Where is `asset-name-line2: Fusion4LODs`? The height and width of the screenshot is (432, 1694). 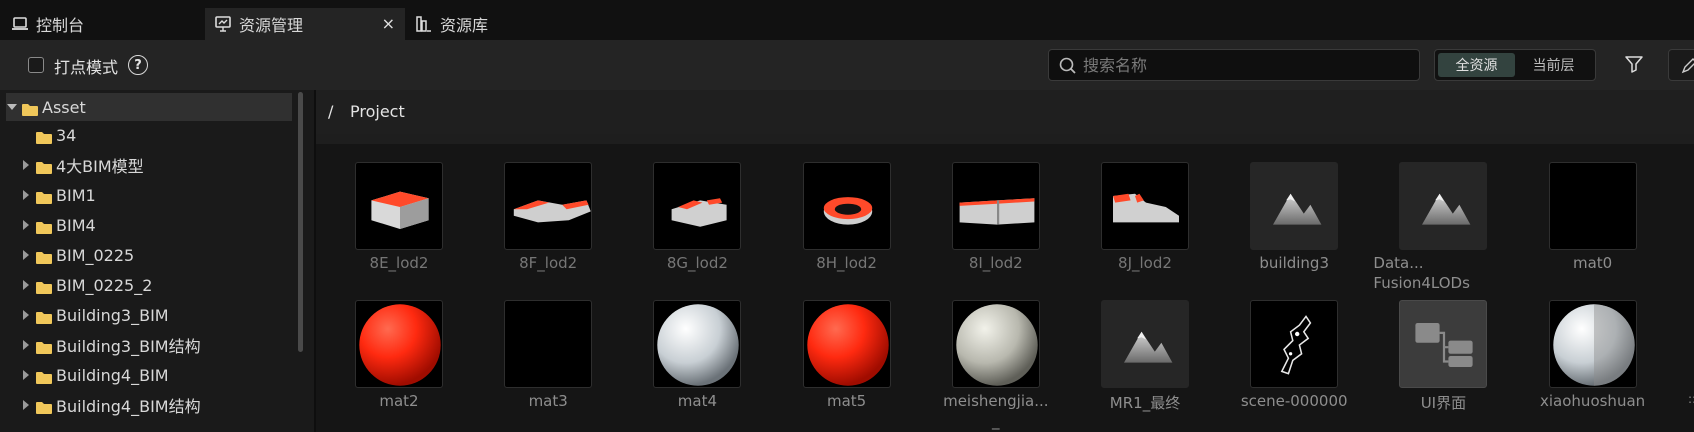
asset-name-line2: Fusion4LODs is located at coordinates (1421, 283).